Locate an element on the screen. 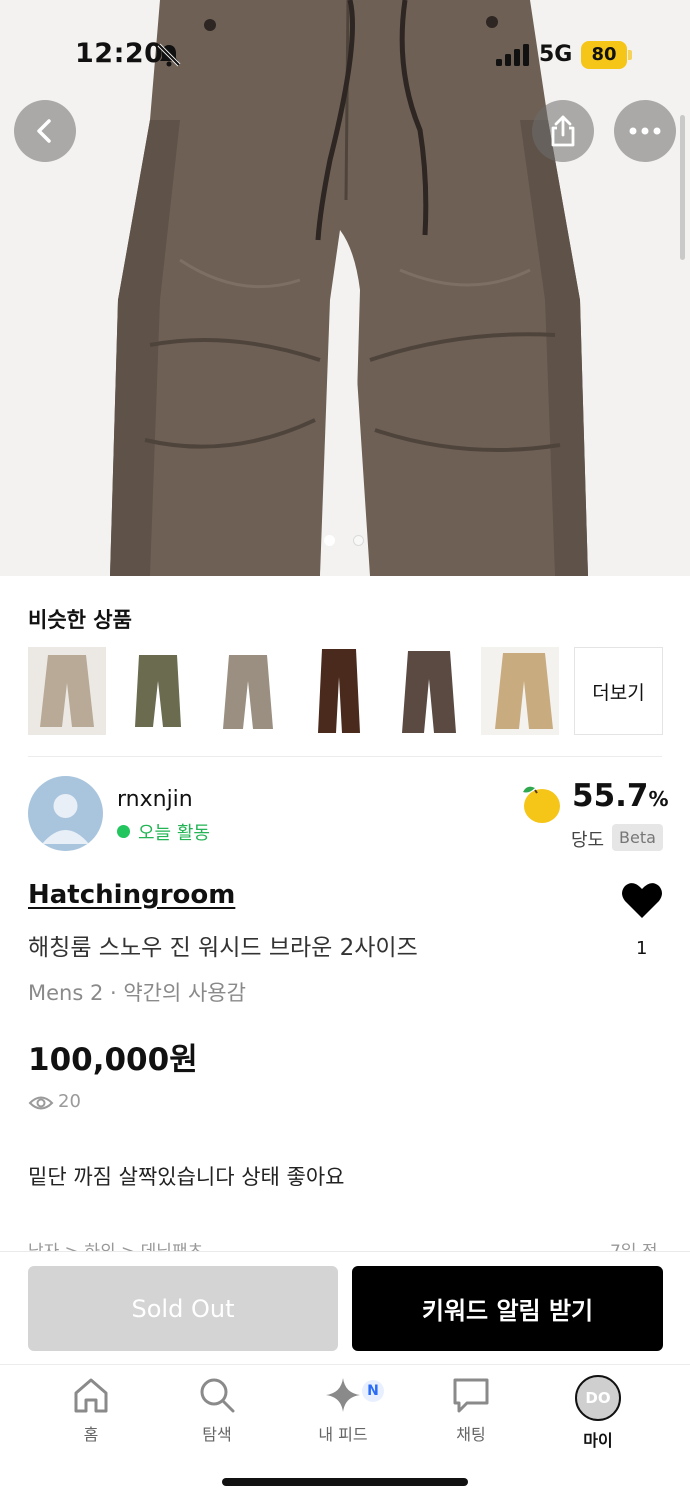 The height and width of the screenshot is (1500, 690). brand-link: Hatchingroom is located at coordinates (131, 895).